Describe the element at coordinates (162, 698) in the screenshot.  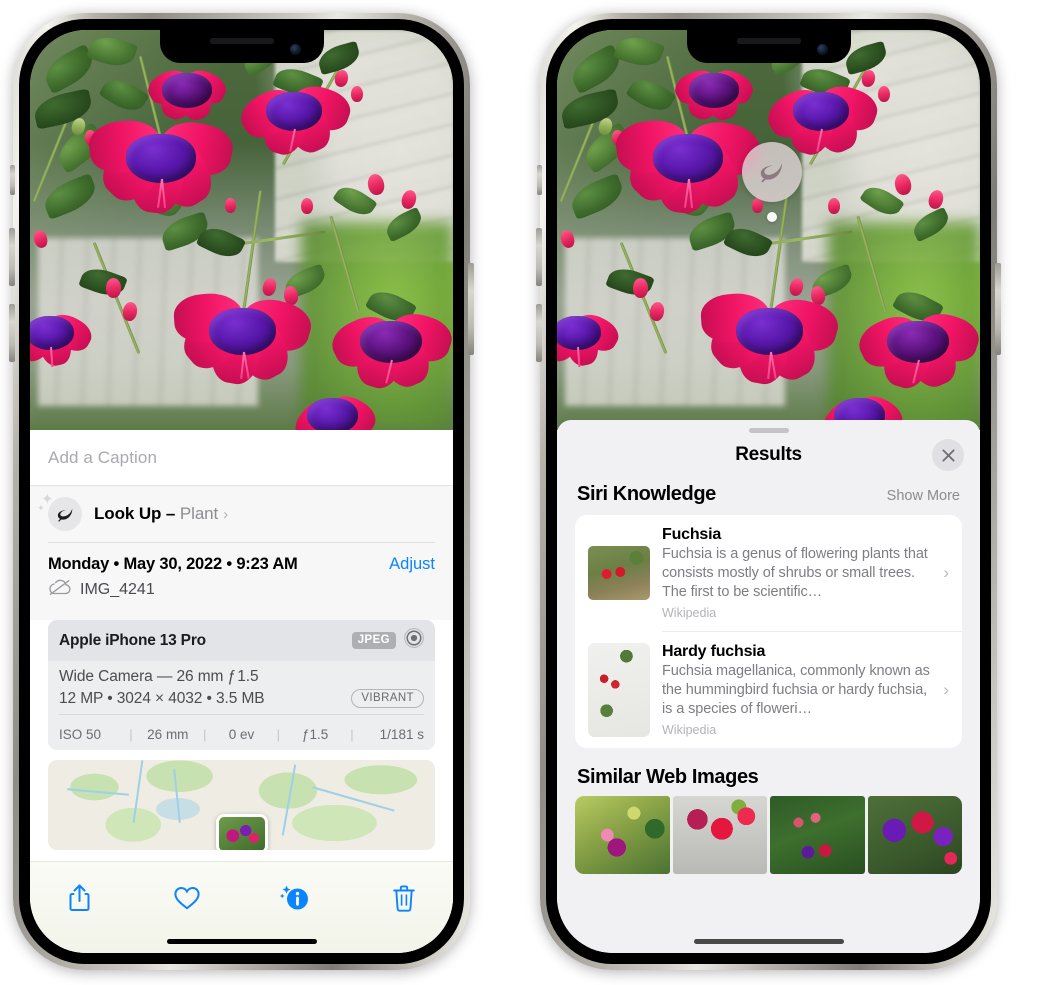
I see `resolution-line: 12 MP • 3024 × 4032 • 3.5 MB` at that location.